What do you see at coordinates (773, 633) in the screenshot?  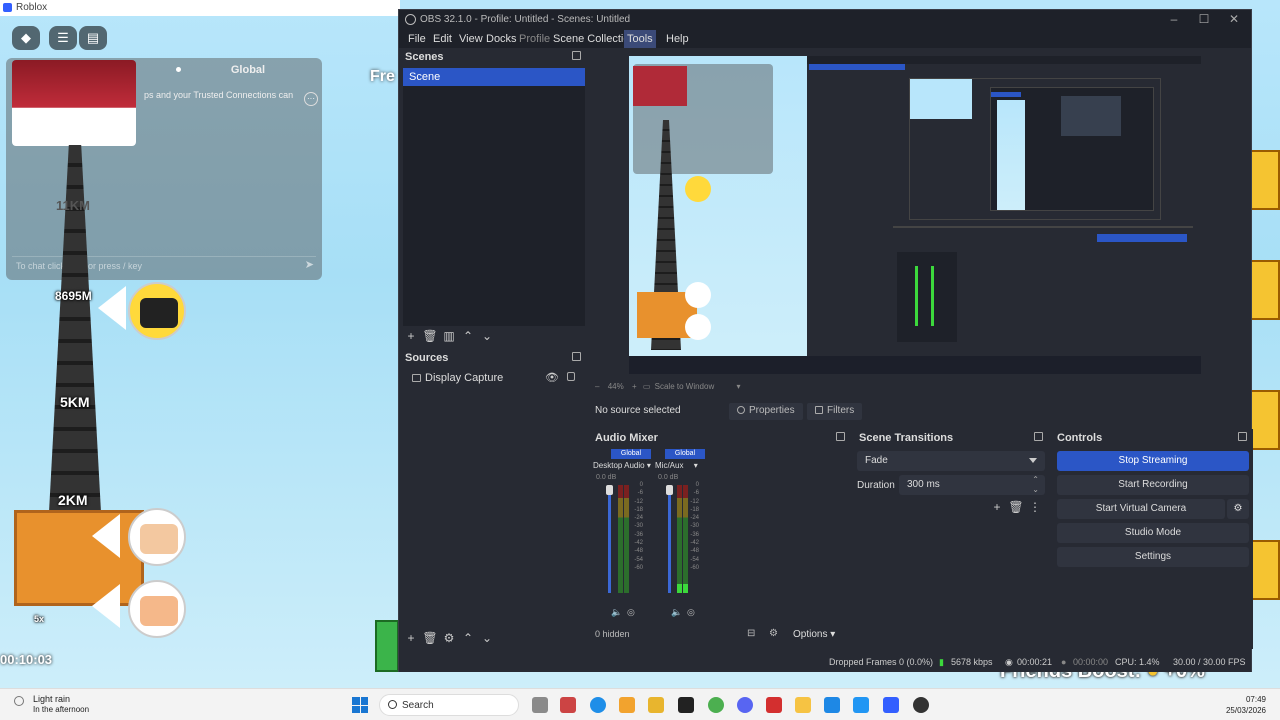 I see `advanced-audio-icon: ⚙` at bounding box center [773, 633].